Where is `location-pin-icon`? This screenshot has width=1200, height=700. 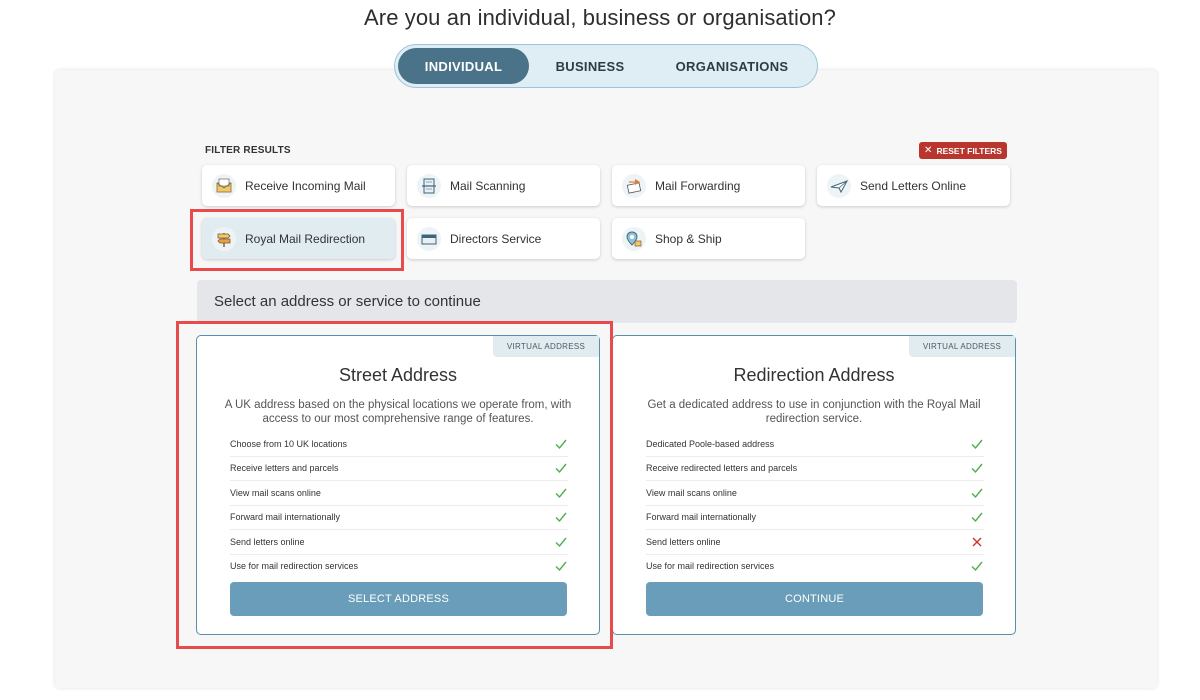 location-pin-icon is located at coordinates (634, 238).